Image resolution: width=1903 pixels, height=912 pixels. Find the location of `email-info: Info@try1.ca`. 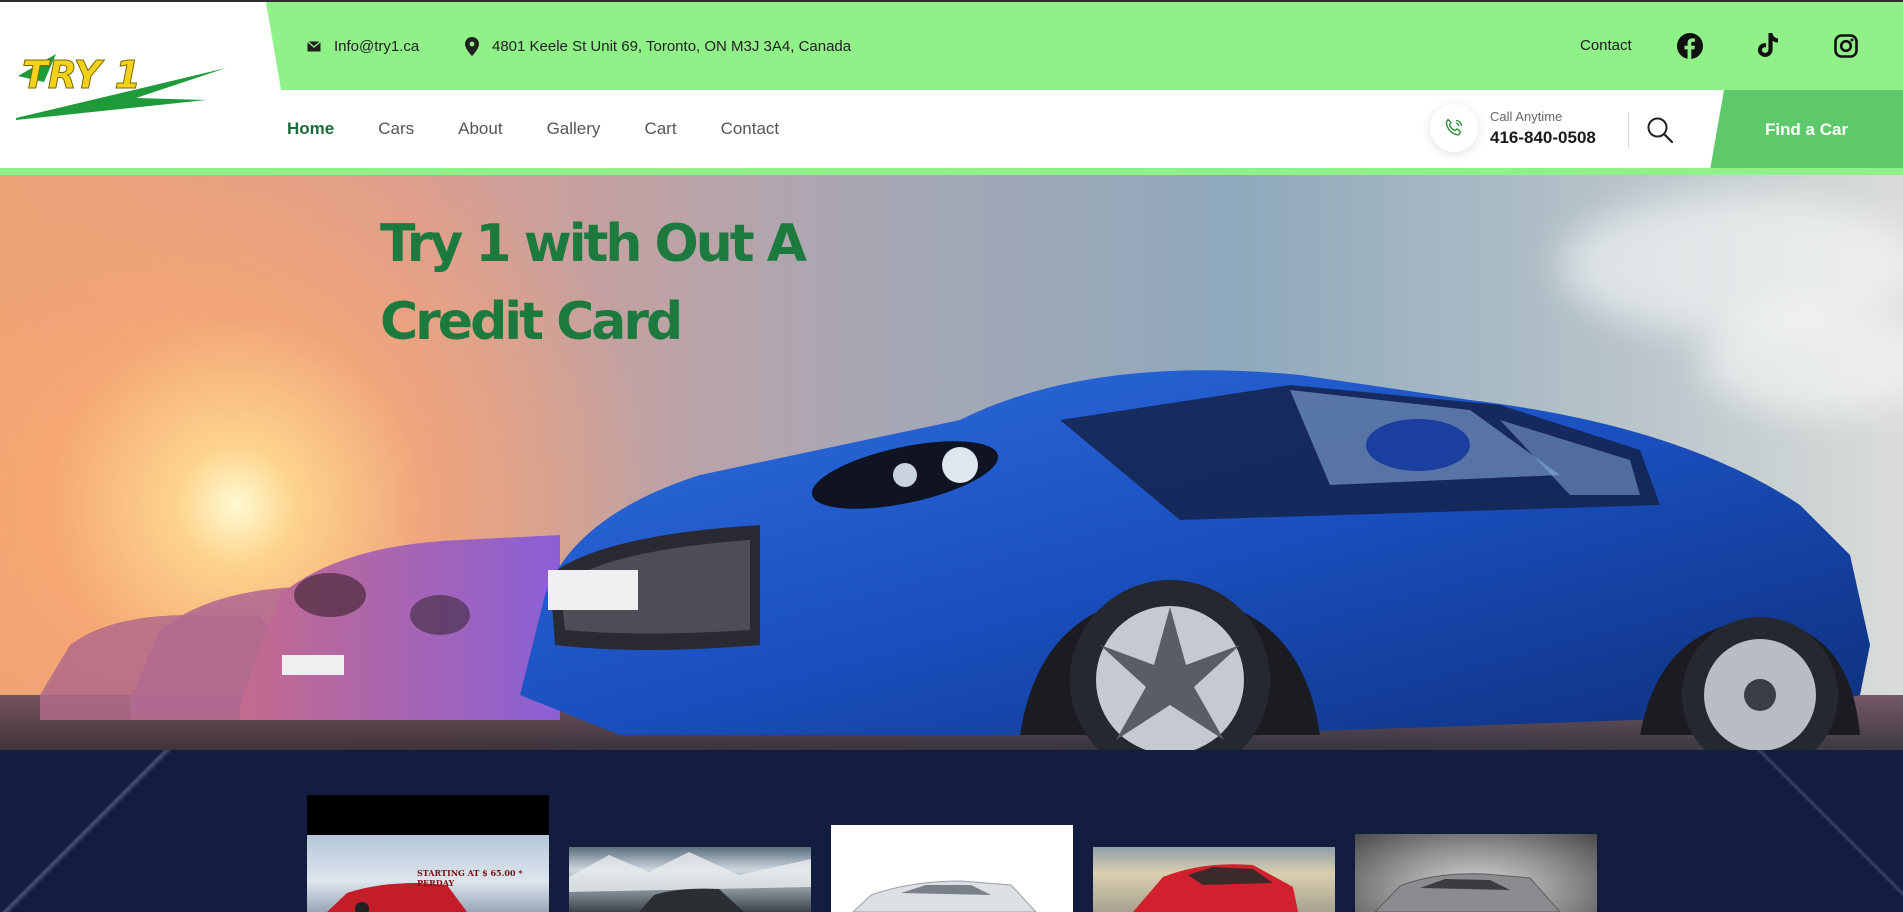

email-info: Info@try1.ca is located at coordinates (361, 46).